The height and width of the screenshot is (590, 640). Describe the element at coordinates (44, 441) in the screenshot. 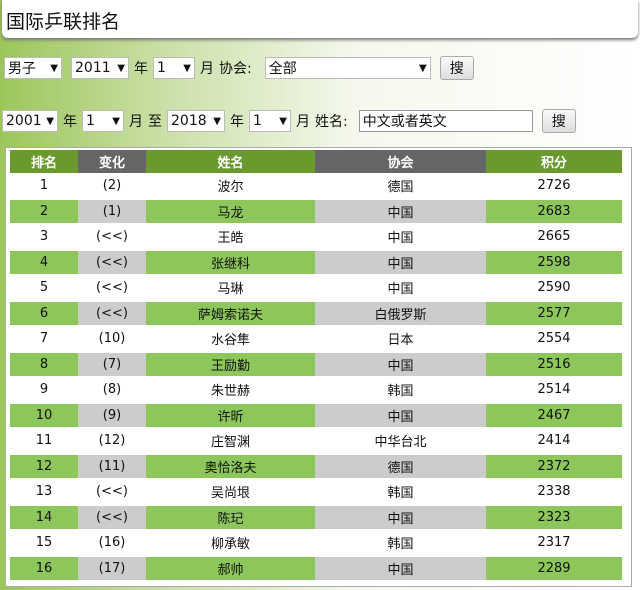

I see `cell-rank: 11` at that location.